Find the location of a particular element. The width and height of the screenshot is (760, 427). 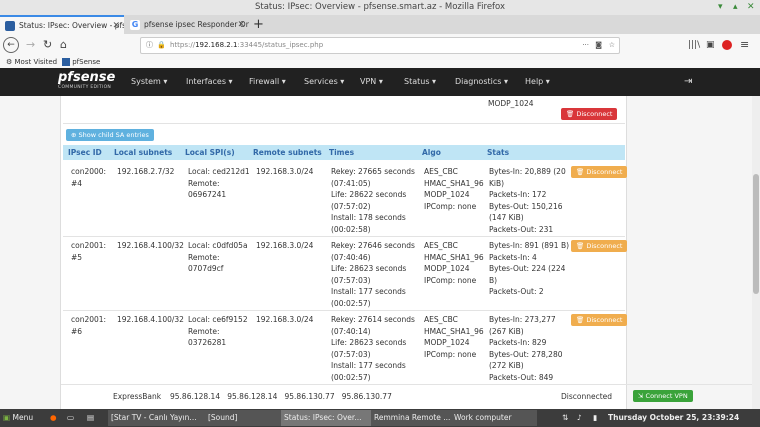

volume-icon: ♪ is located at coordinates (579, 418).